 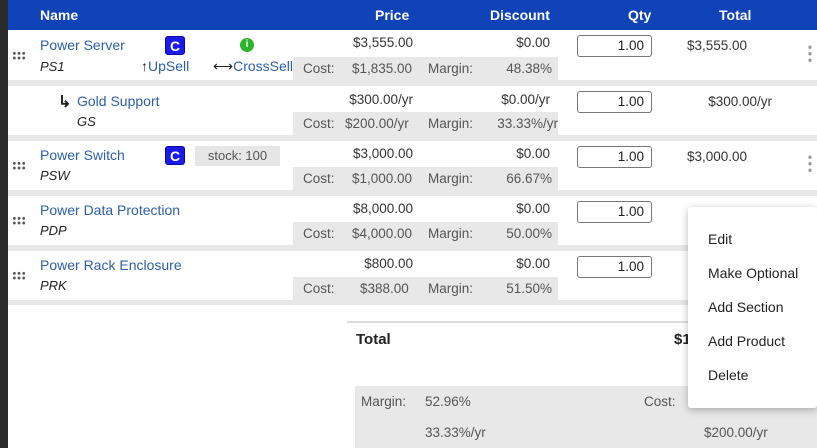 What do you see at coordinates (525, 99) in the screenshot?
I see `discount-value: $0.00/yr` at bounding box center [525, 99].